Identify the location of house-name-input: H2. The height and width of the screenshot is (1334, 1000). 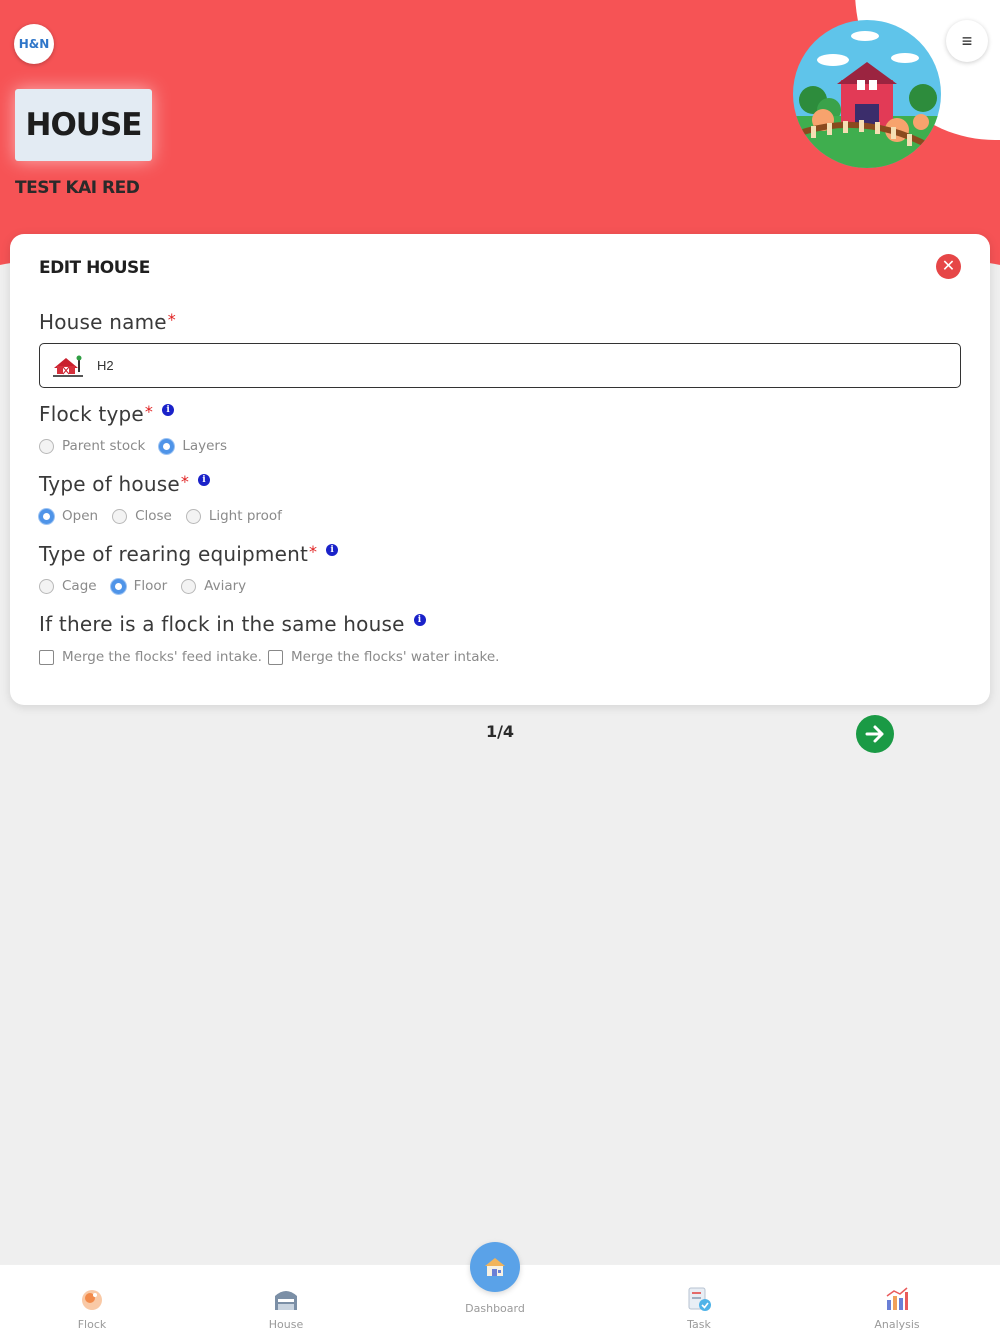
(500, 365).